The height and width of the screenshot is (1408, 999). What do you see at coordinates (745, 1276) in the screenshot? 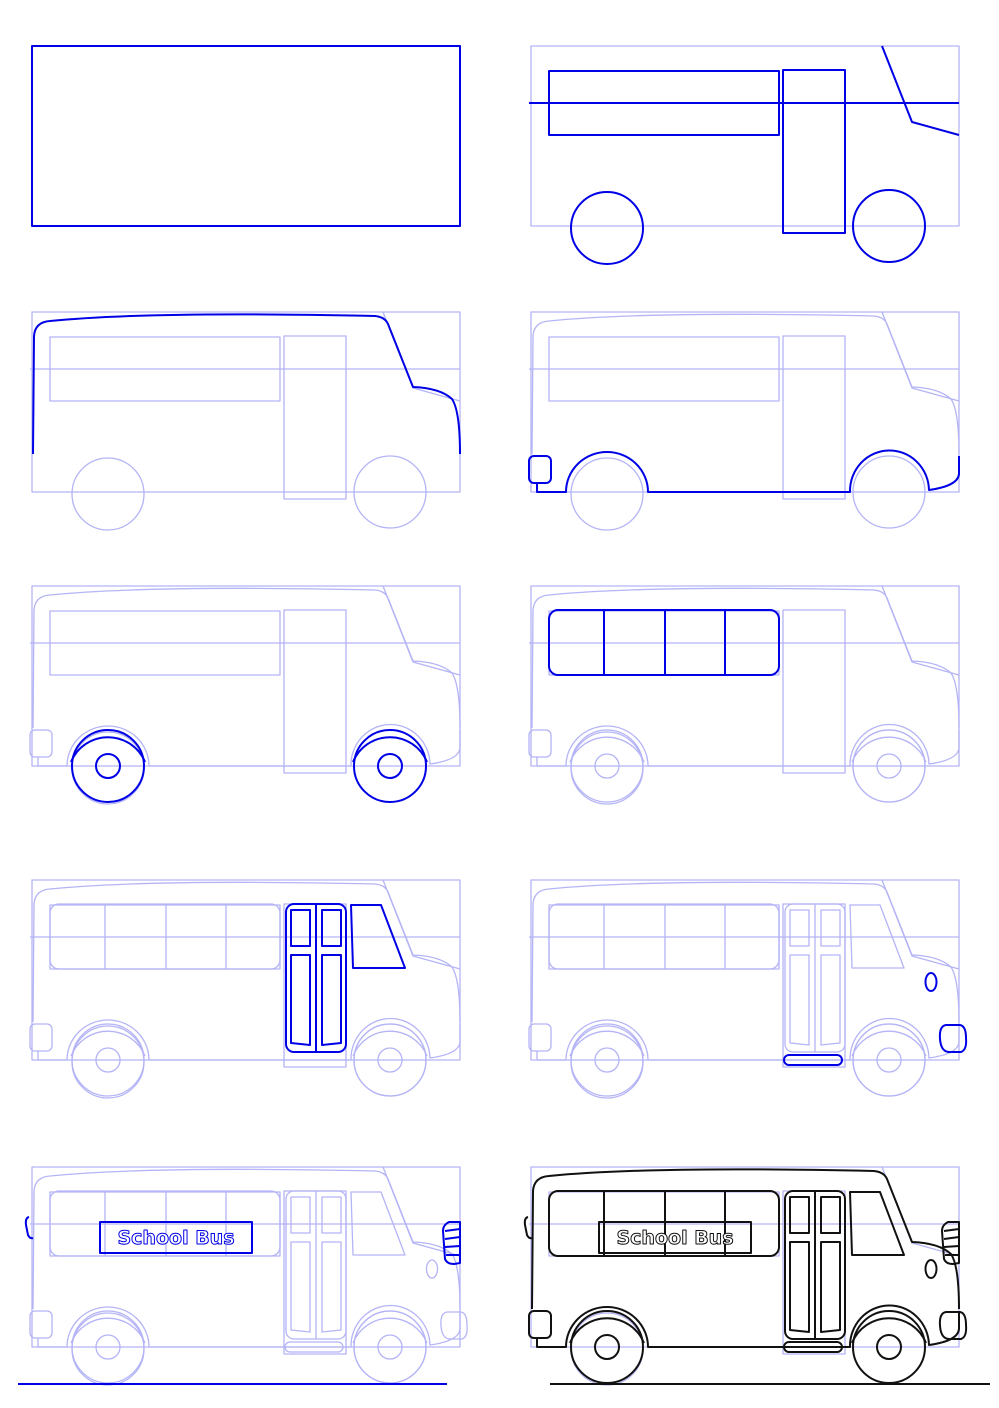
I see `step-panel-10: School Bus` at bounding box center [745, 1276].